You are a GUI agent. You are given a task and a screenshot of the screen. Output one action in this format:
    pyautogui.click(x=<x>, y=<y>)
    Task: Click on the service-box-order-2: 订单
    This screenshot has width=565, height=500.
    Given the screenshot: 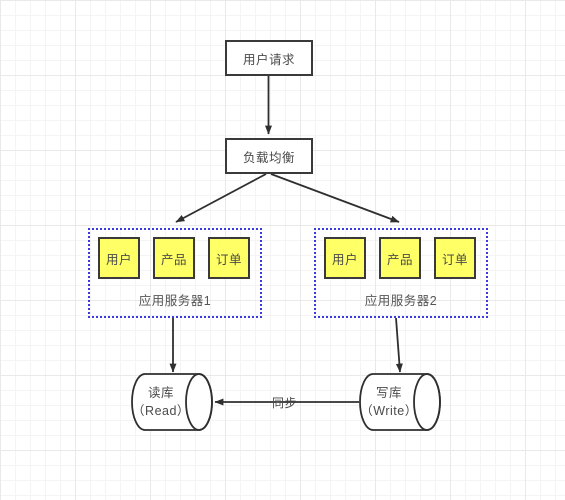 What is the action you would take?
    pyautogui.click(x=455, y=258)
    